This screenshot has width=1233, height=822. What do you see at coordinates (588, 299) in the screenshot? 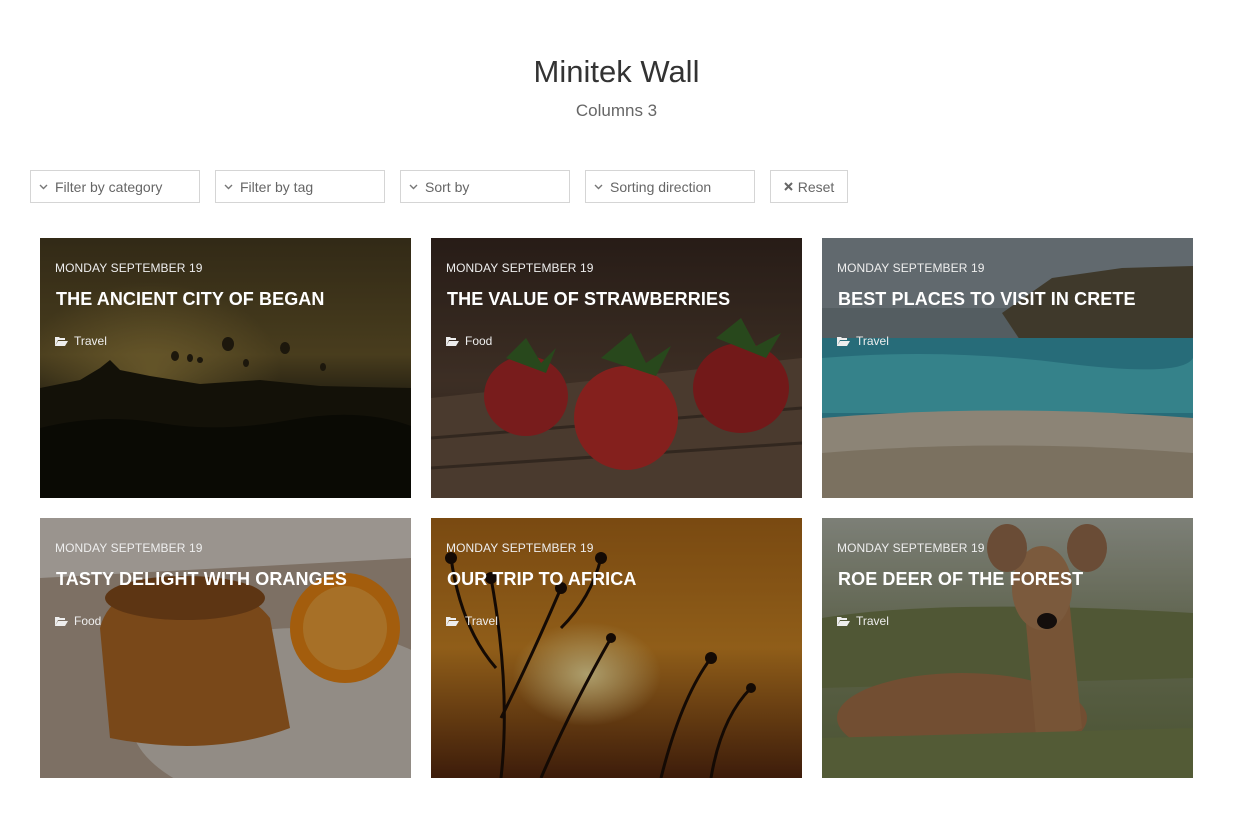
I see `card-title: THE VALUE OF STRAWBERRIES` at bounding box center [588, 299].